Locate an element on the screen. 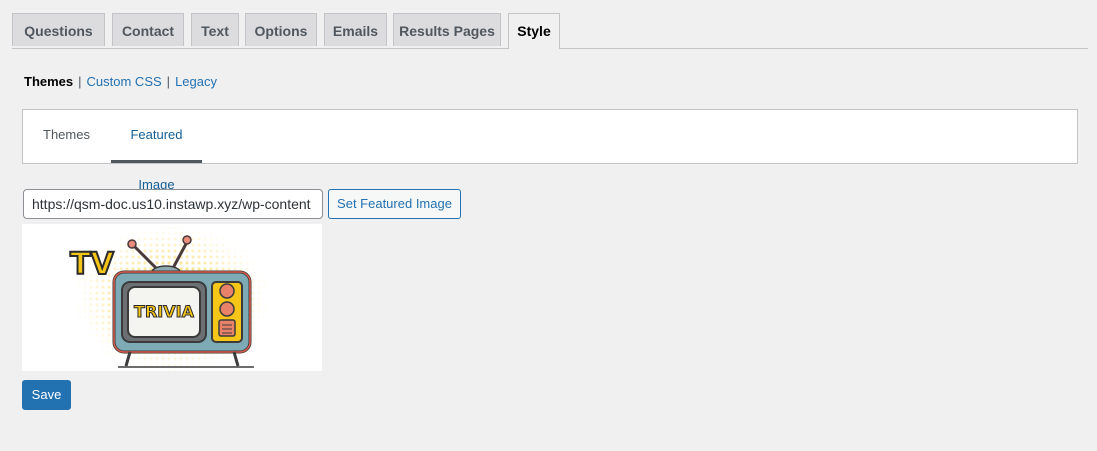 Image resolution: width=1097 pixels, height=451 pixels. sublink-legacy: Legacy is located at coordinates (196, 81).